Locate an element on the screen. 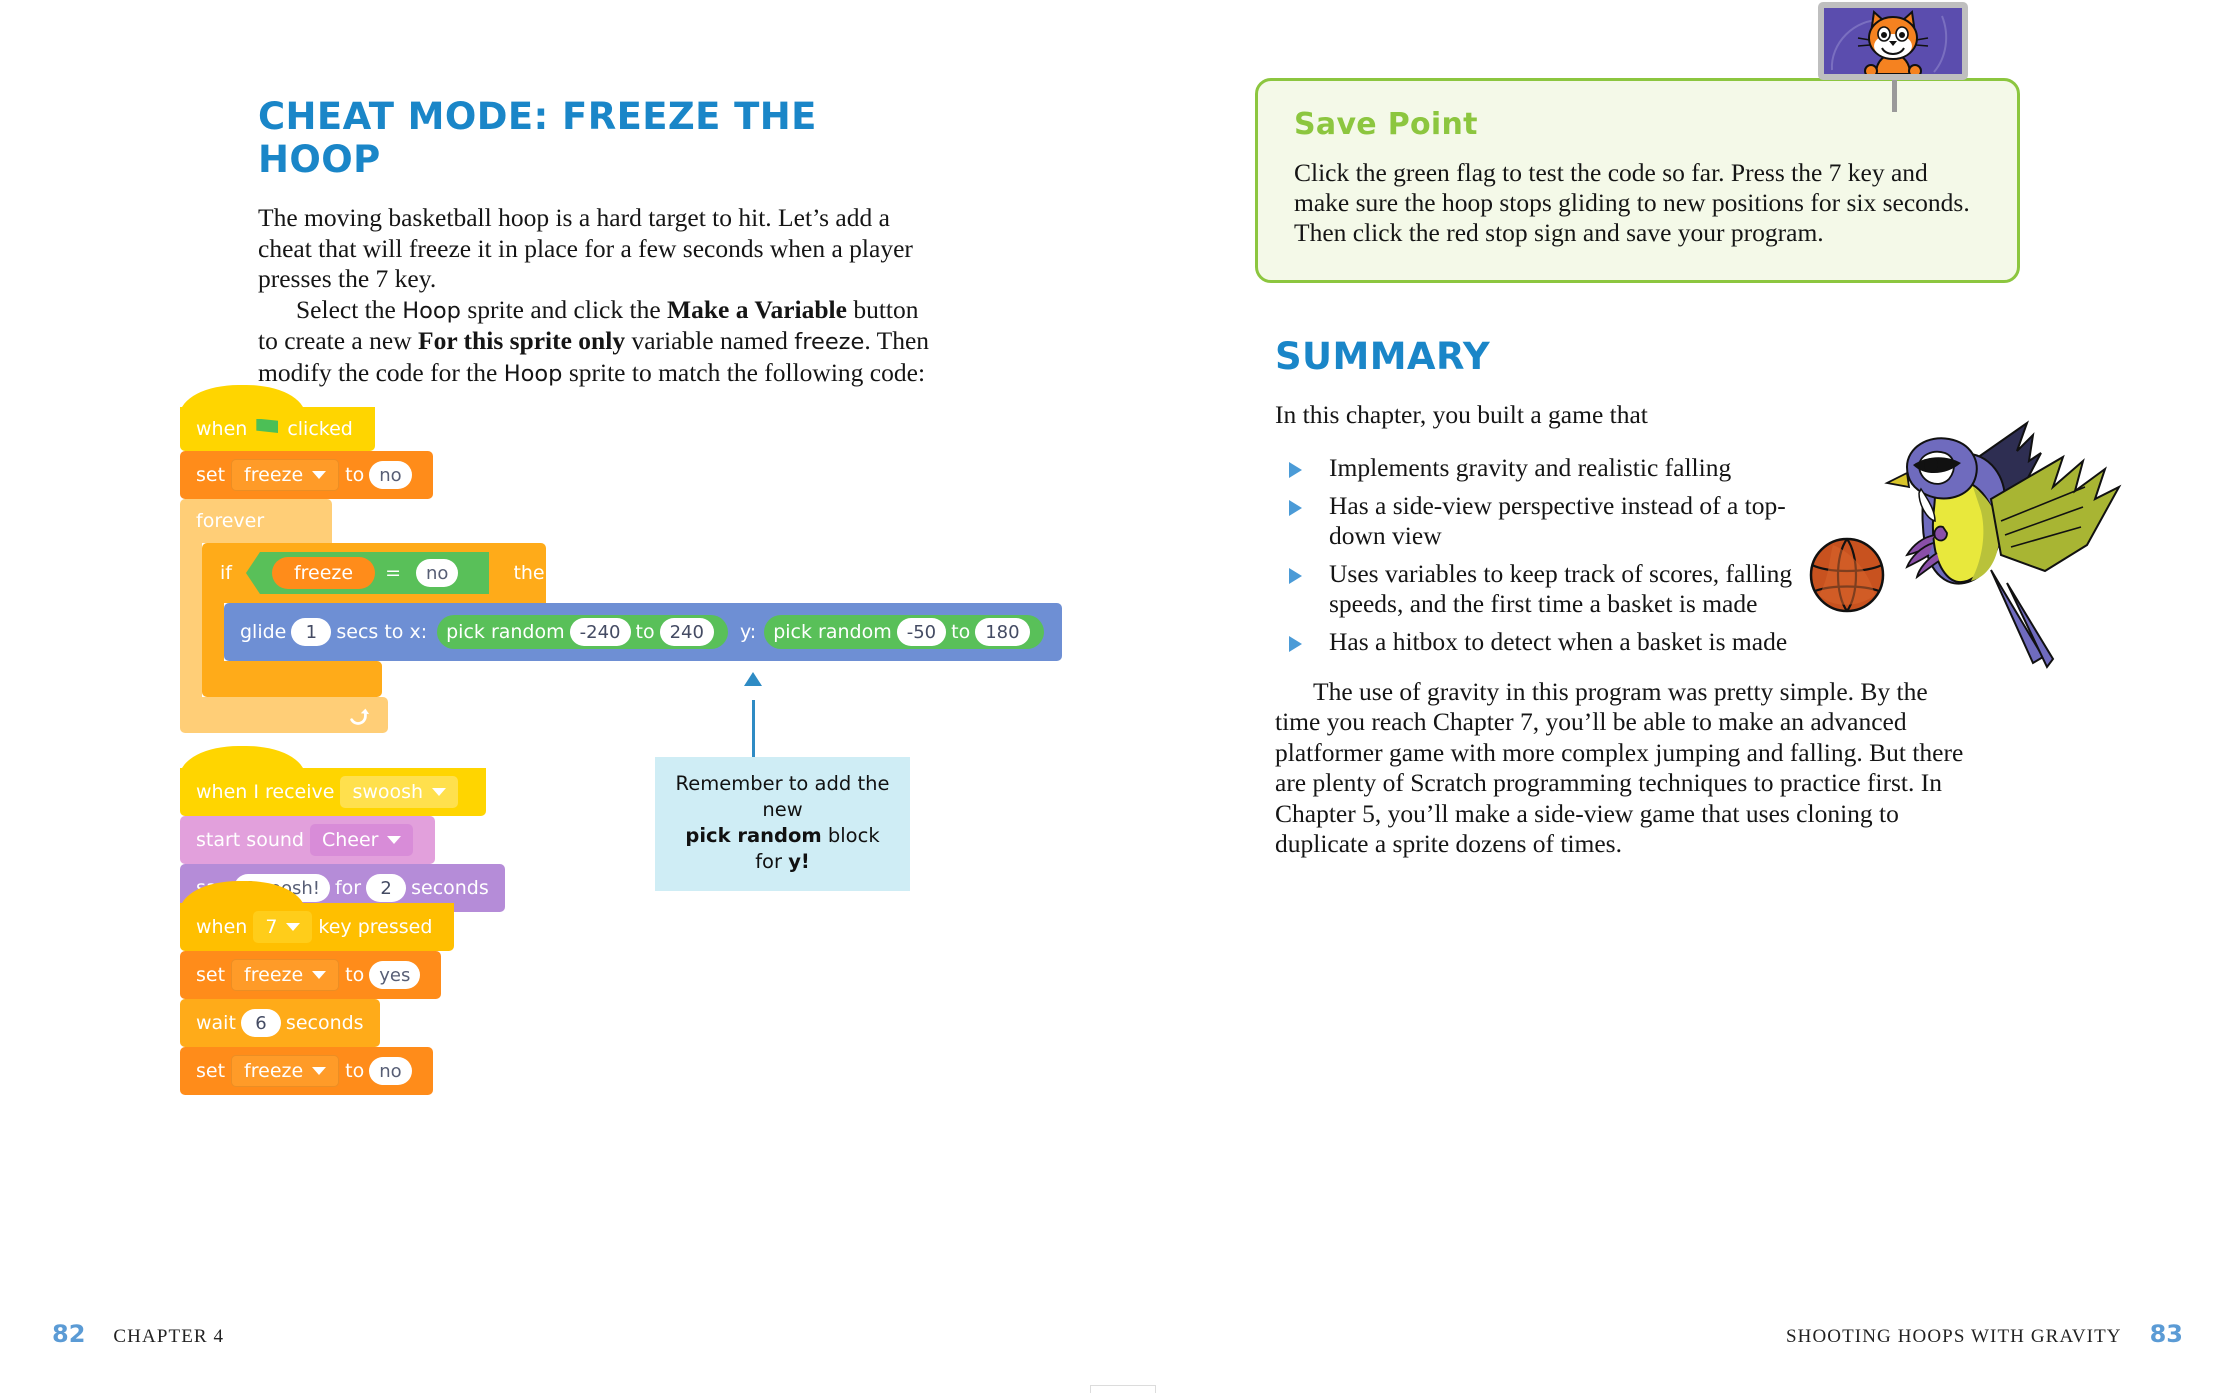 This screenshot has width=2235, height=1400. dropdown-message-swoosh: swoosh is located at coordinates (399, 792).